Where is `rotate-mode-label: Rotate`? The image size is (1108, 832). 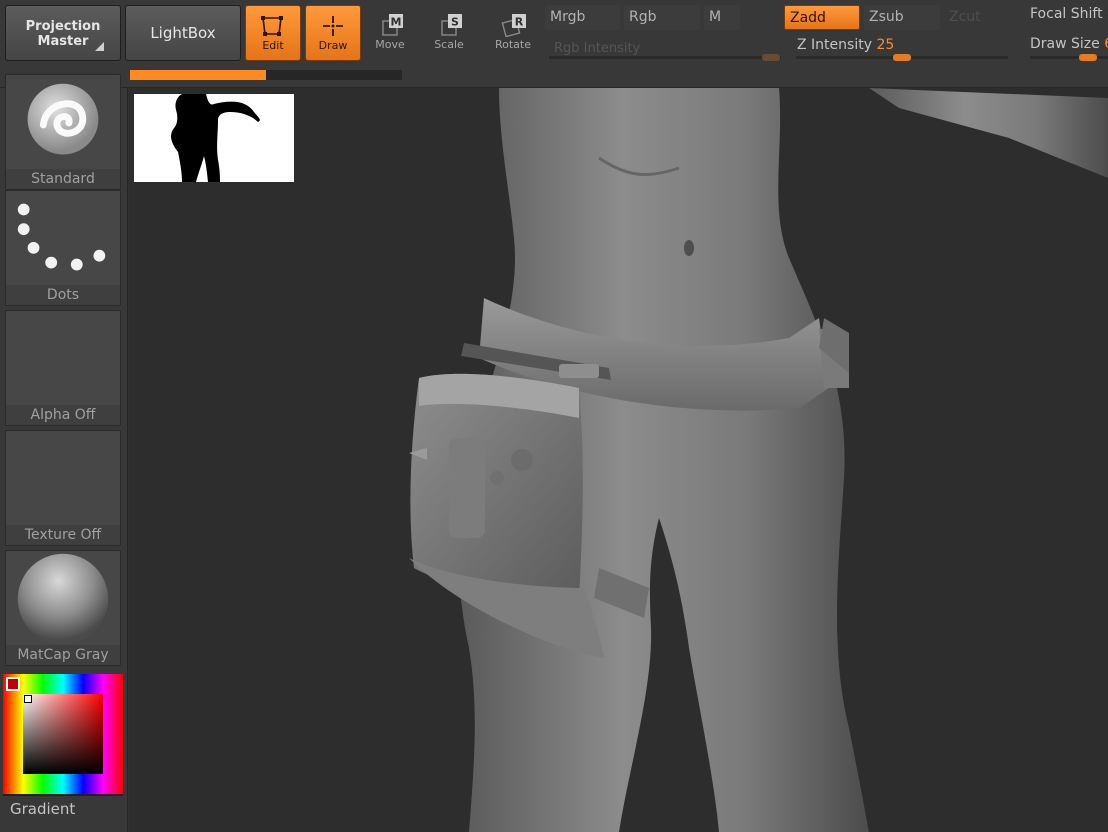
rotate-mode-label: Rotate is located at coordinates (512, 44).